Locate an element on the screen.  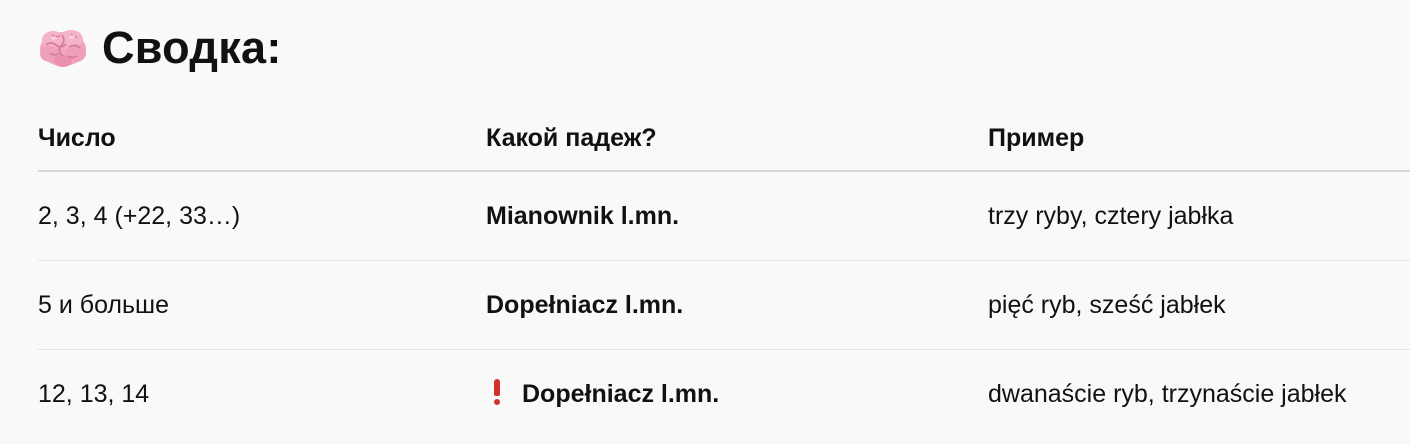
column-header-case: Какой падеж? is located at coordinates (737, 139).